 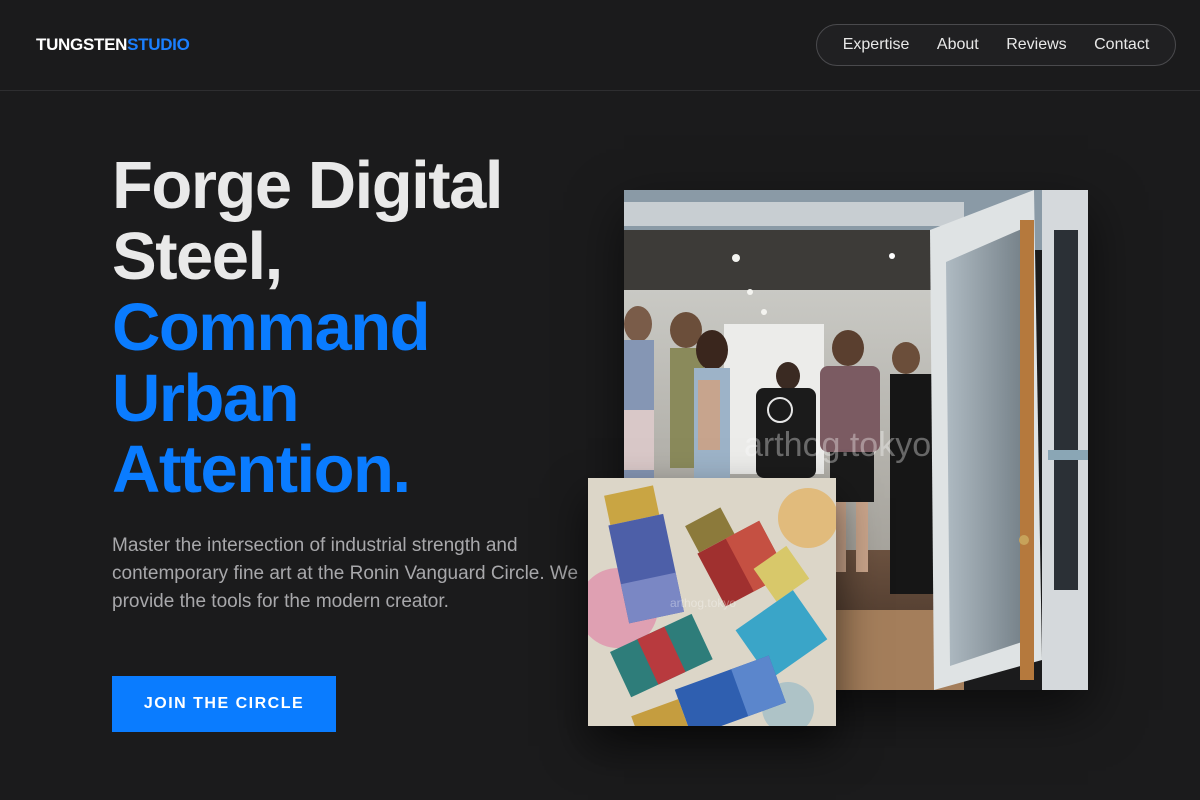 What do you see at coordinates (307, 185) in the screenshot?
I see `headline-line-1: Forge Digital` at bounding box center [307, 185].